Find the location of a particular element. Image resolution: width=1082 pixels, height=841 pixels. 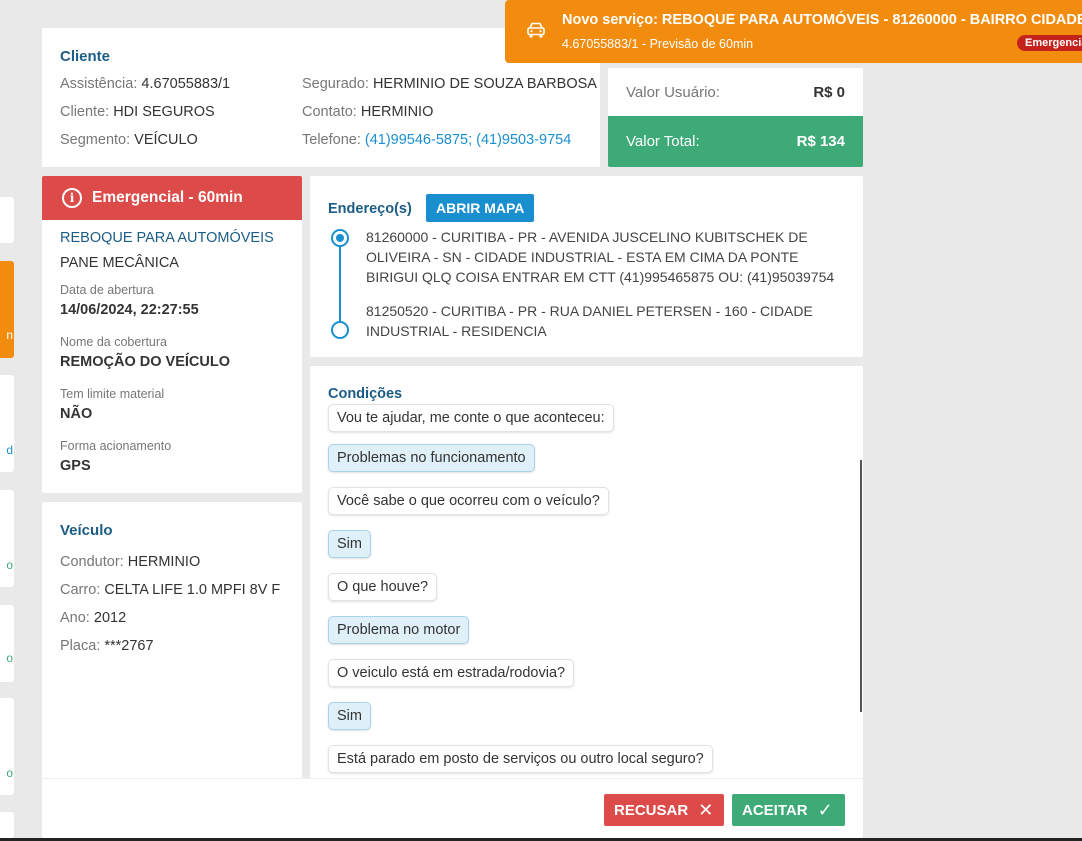

conditions-scrollbar is located at coordinates (861, 586).